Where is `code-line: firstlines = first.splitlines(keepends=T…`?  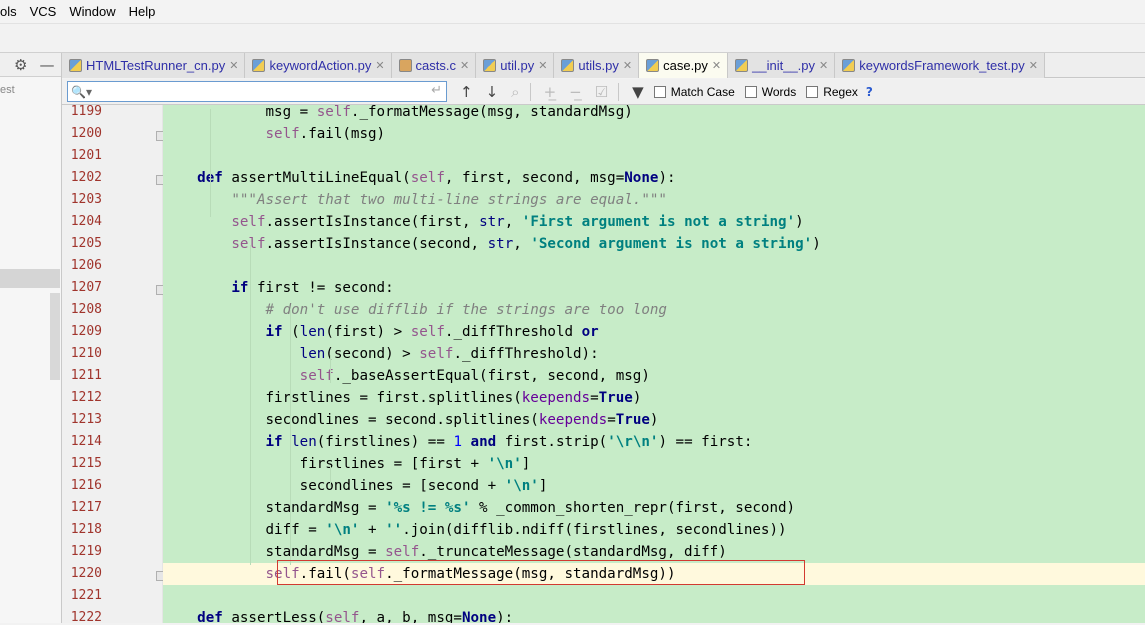
code-line: firstlines = first.splitlines(keepends=T… is located at coordinates (654, 398).